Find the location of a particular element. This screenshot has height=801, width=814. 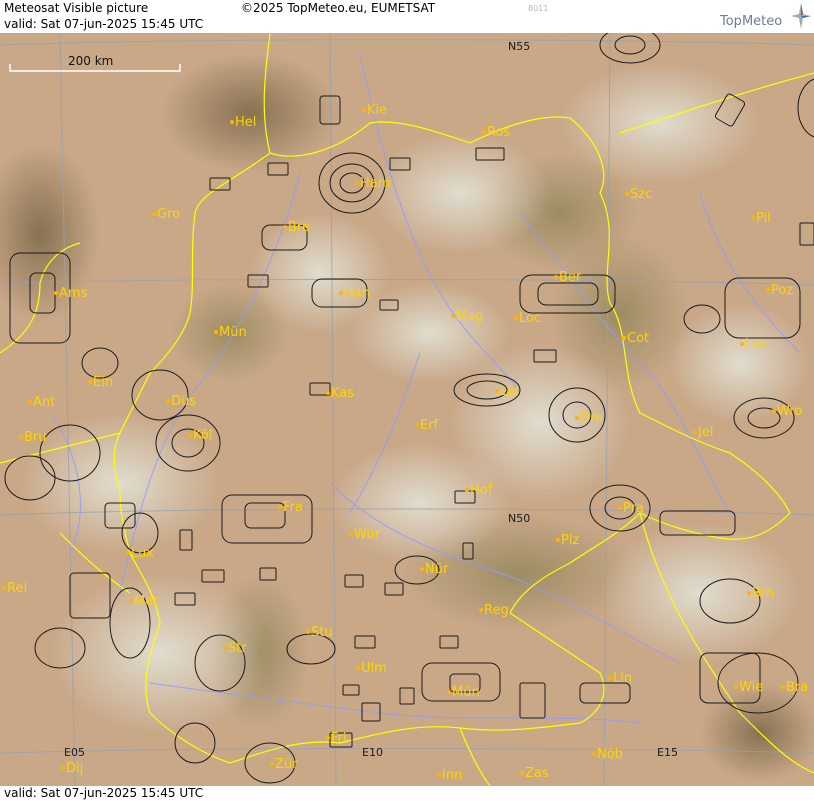

city-label: Poz is located at coordinates (782, 290).